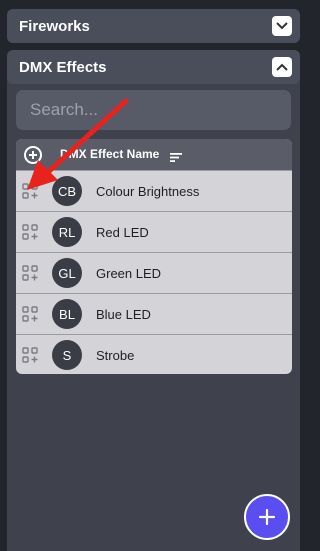 The height and width of the screenshot is (551, 320). I want to click on fireworks-title: Fireworks, so click(54, 26).